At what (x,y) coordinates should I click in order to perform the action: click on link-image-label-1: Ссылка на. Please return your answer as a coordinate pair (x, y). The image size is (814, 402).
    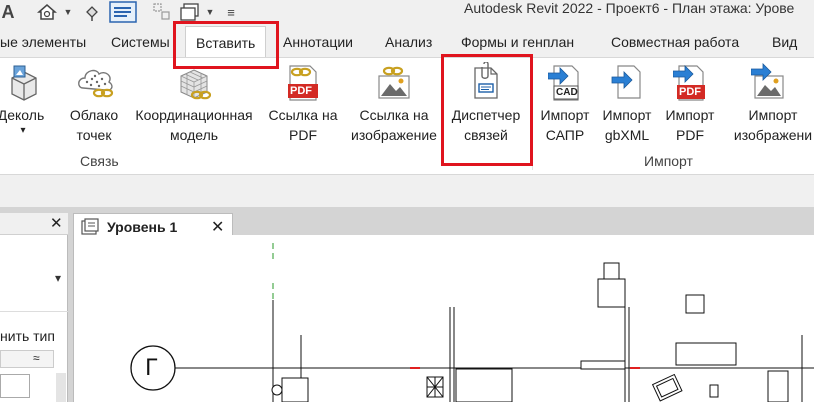
    Looking at the image, I should click on (394, 115).